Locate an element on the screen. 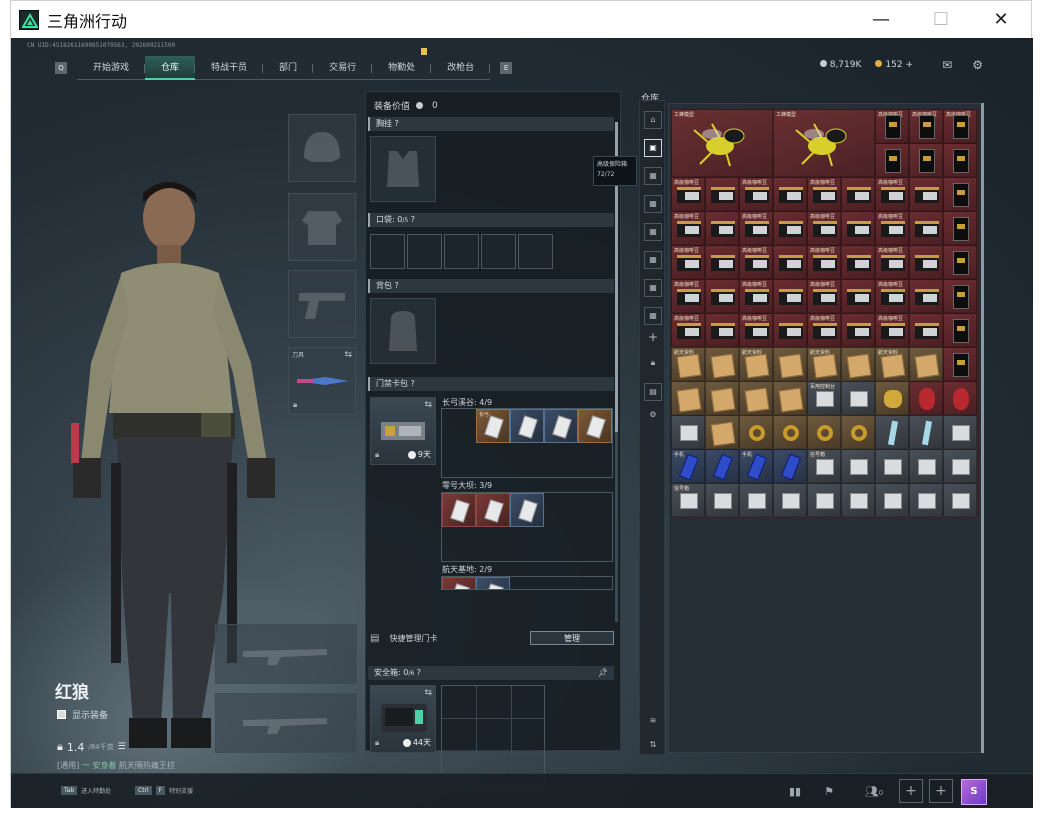 The height and width of the screenshot is (815, 1042). nav-tab: 开始游戏 is located at coordinates (111, 68).